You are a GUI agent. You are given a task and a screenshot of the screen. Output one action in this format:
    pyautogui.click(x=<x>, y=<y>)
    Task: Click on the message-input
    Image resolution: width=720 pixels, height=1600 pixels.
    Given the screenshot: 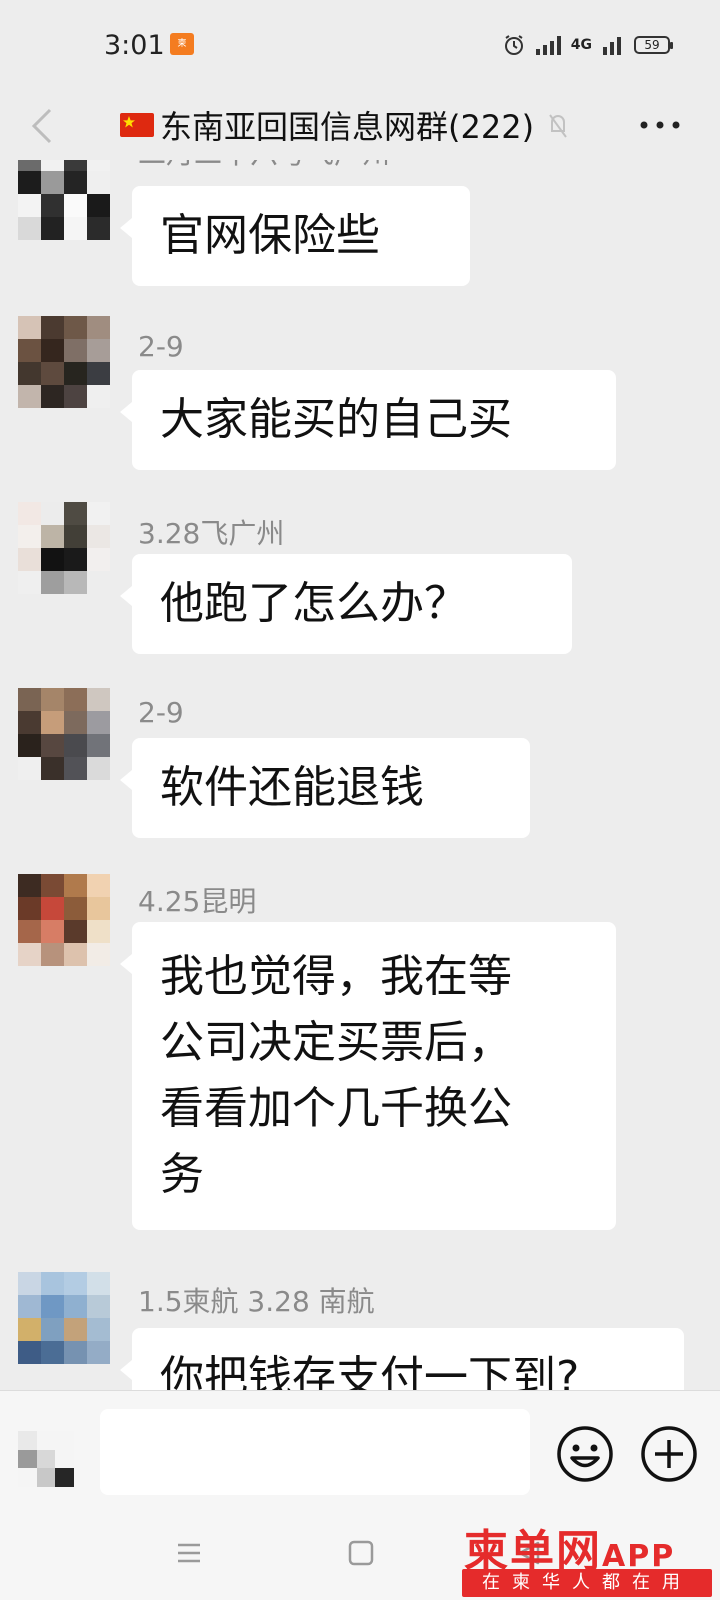 What is the action you would take?
    pyautogui.click(x=315, y=1452)
    